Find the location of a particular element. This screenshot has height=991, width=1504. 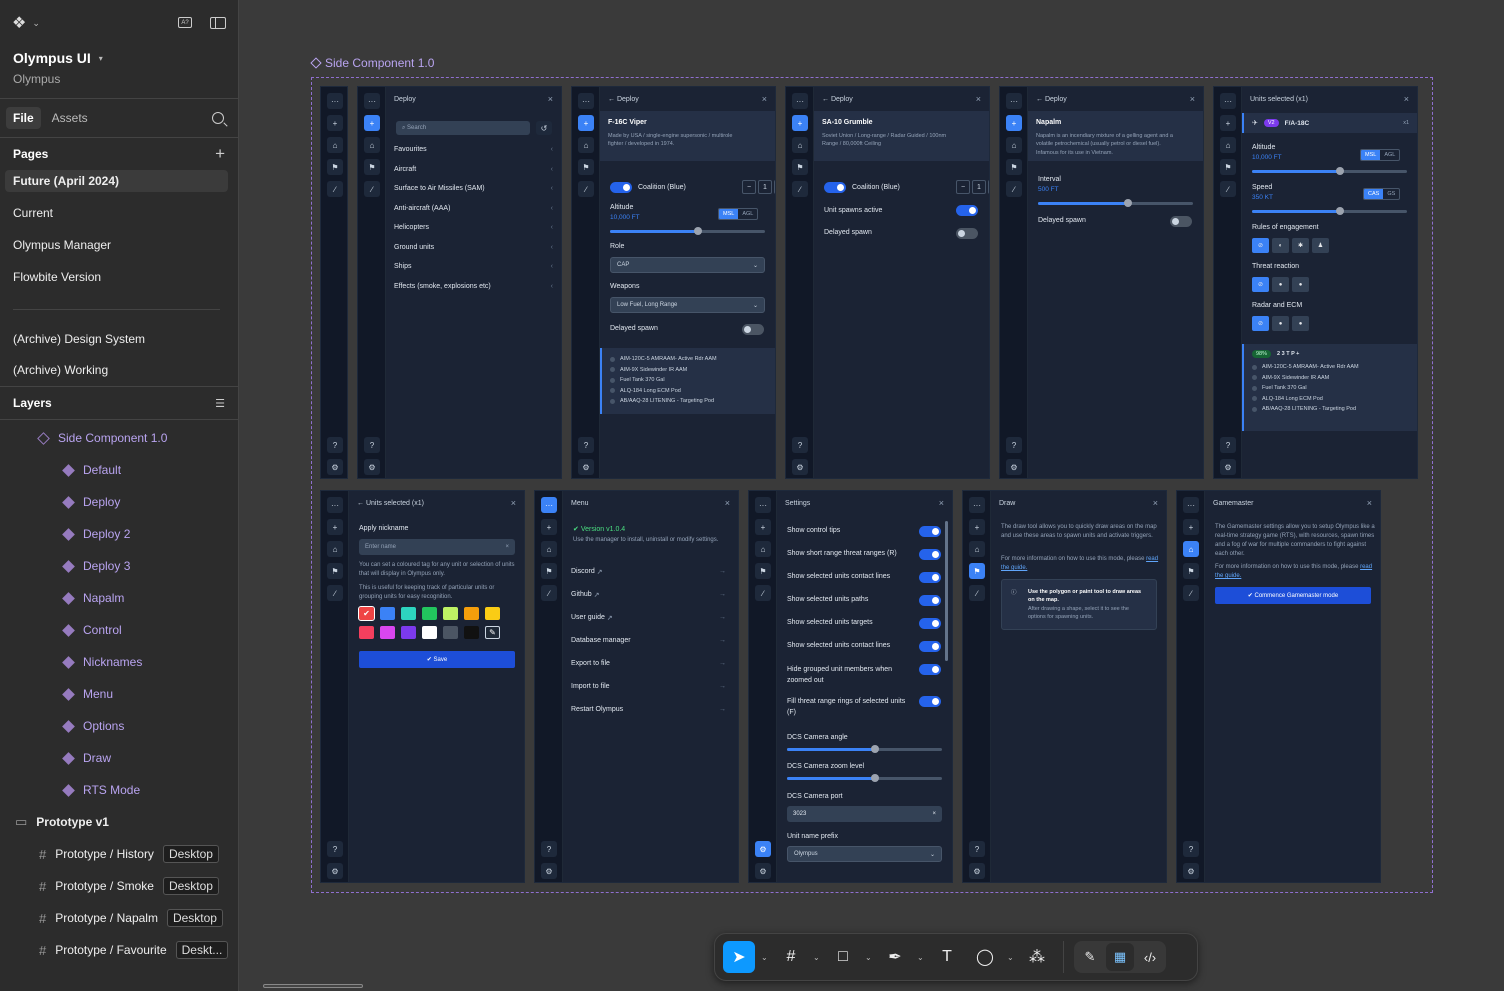

search-icon is located at coordinates (218, 118).